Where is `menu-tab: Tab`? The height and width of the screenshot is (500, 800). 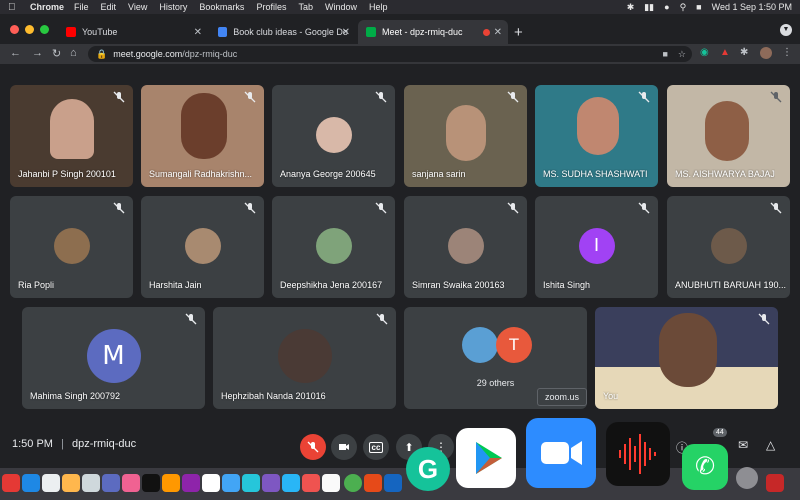
menu-tab: Tab is located at coordinates (305, 7).